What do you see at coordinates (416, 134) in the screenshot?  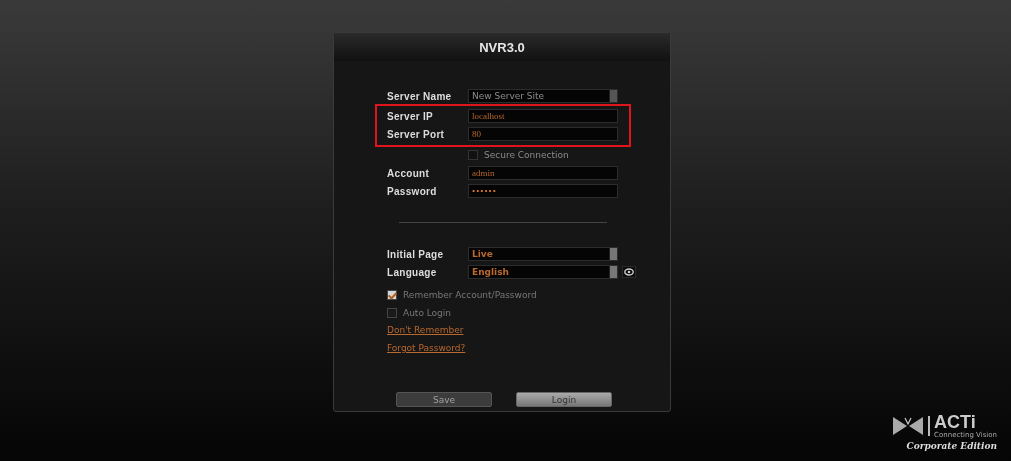 I see `field-label: Server Port` at bounding box center [416, 134].